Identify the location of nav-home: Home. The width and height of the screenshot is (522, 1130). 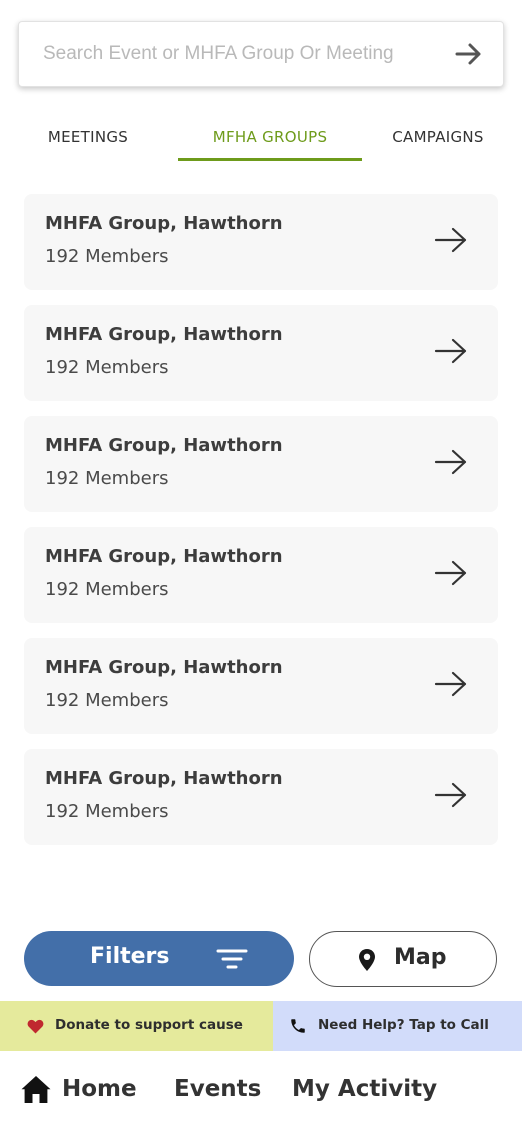
(99, 1089).